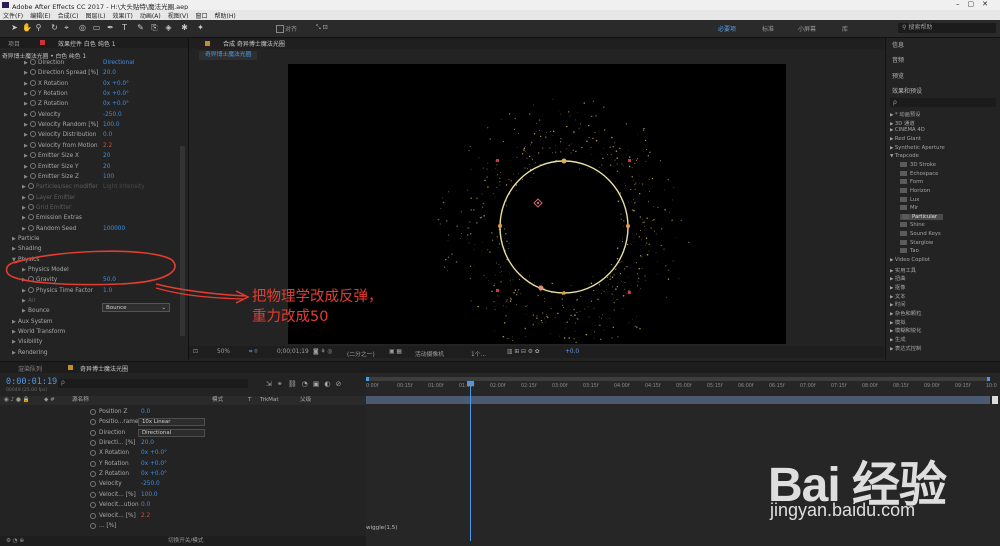 Image resolution: width=1000 pixels, height=546 pixels. I want to click on brush-tool-icon: ✎, so click(140, 28).